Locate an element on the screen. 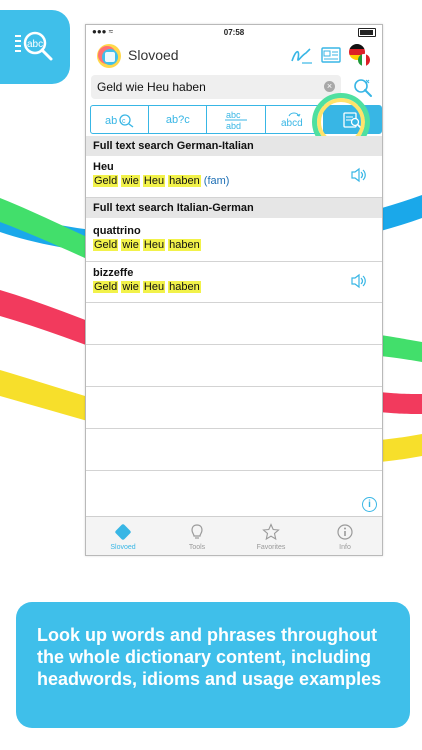 This screenshot has height=750, width=422. tab-bar: Slovoed Tools Favorites Info is located at coordinates (234, 535).